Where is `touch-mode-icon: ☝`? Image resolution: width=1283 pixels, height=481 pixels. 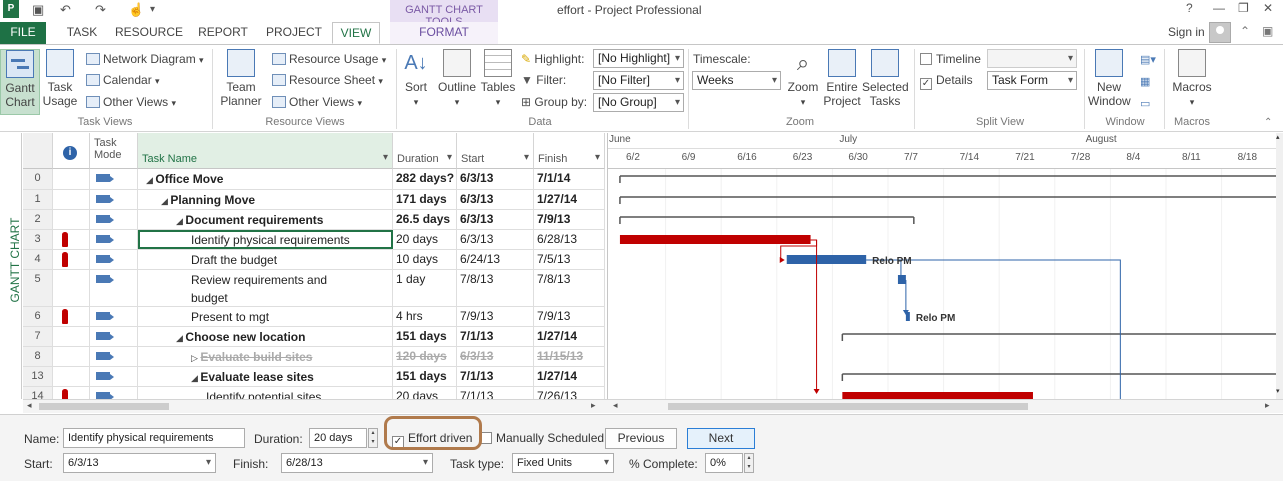
touch-mode-icon: ☝ is located at coordinates (136, 10).